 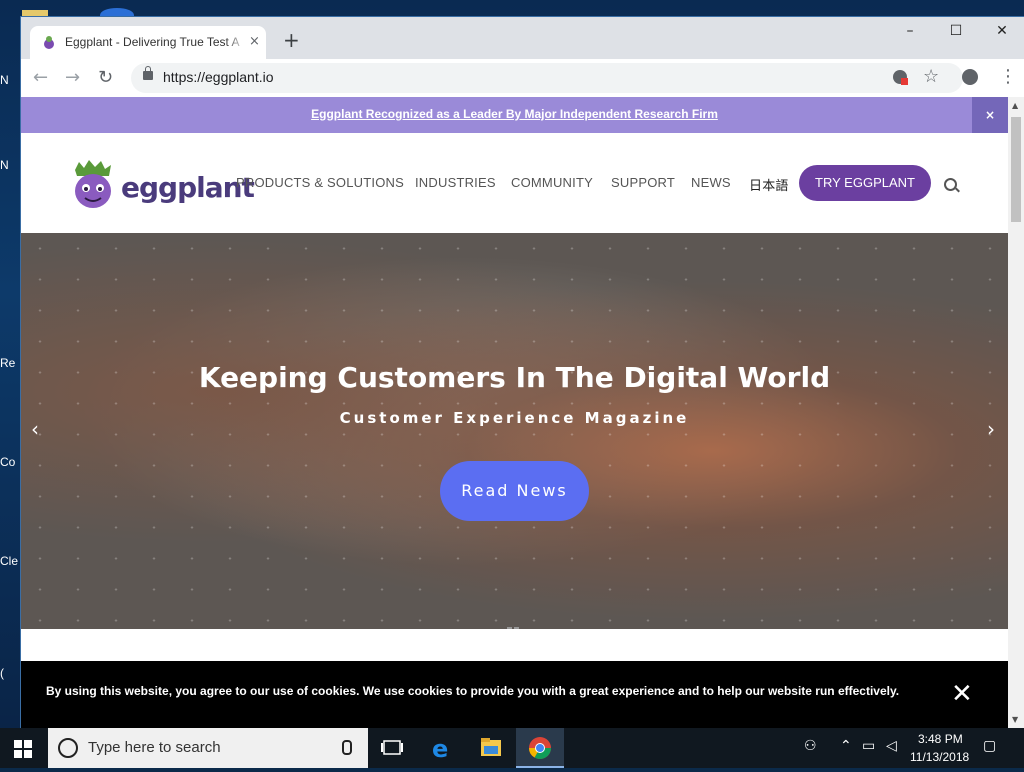 What do you see at coordinates (910, 33) in the screenshot?
I see `minimize-button: –` at bounding box center [910, 33].